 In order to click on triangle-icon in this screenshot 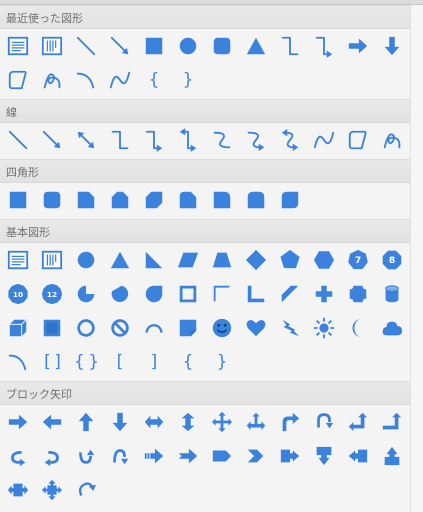, I will do `click(256, 46)`.